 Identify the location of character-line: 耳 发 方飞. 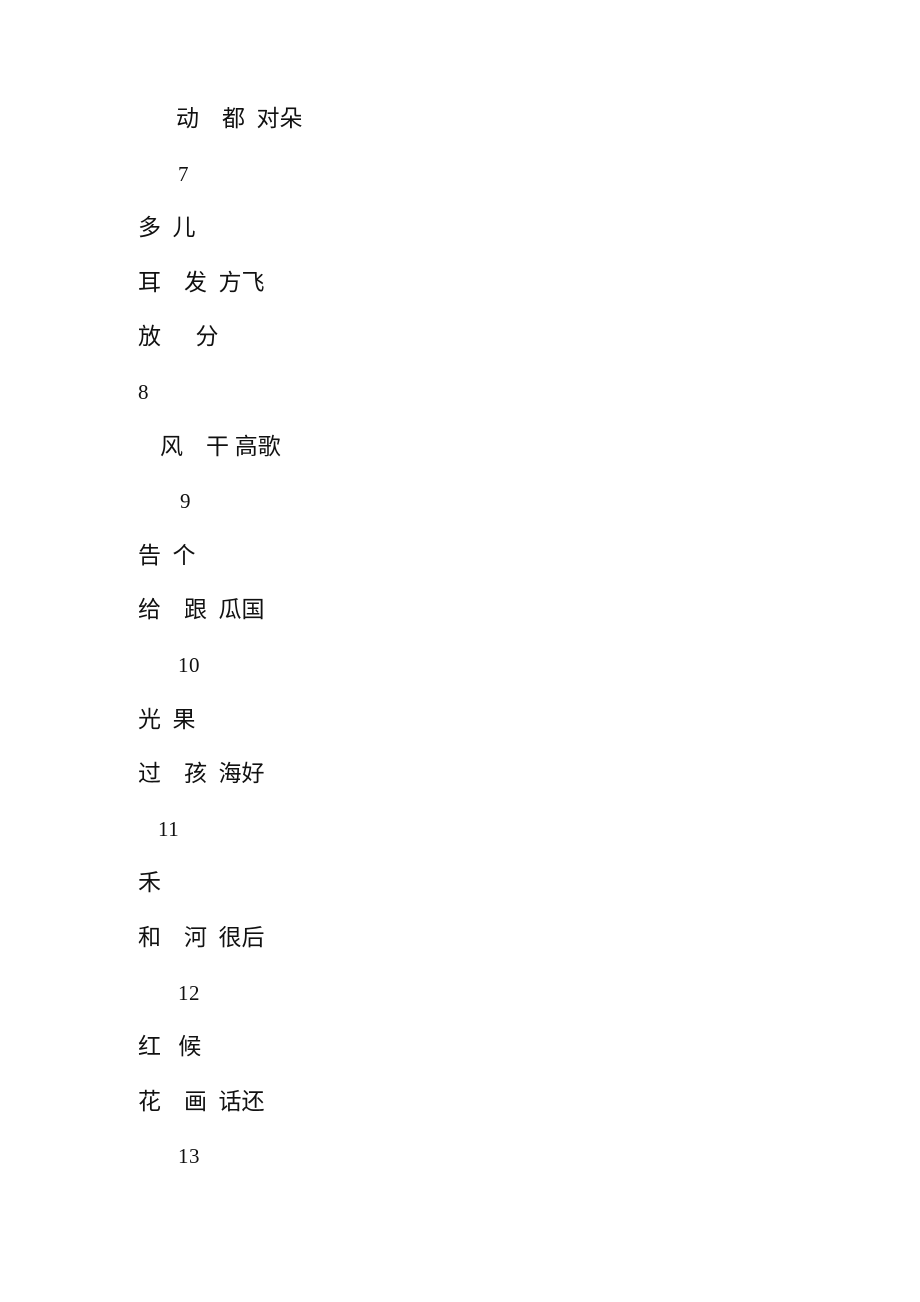
(201, 282).